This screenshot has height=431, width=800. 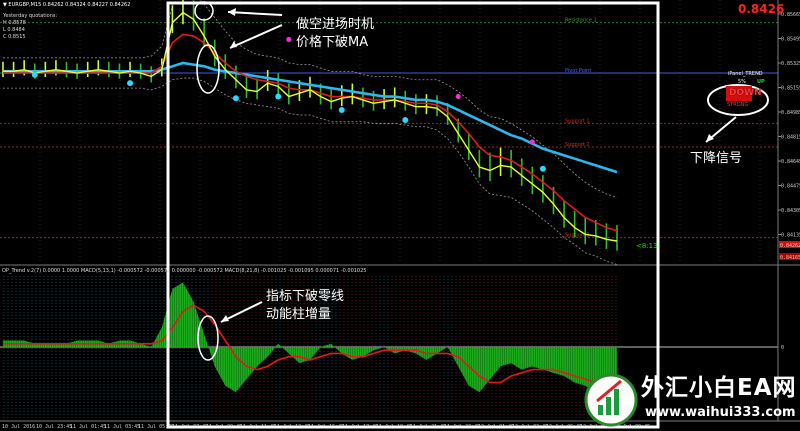 What do you see at coordinates (761, 9) in the screenshot?
I see `current-price: 0.8426` at bounding box center [761, 9].